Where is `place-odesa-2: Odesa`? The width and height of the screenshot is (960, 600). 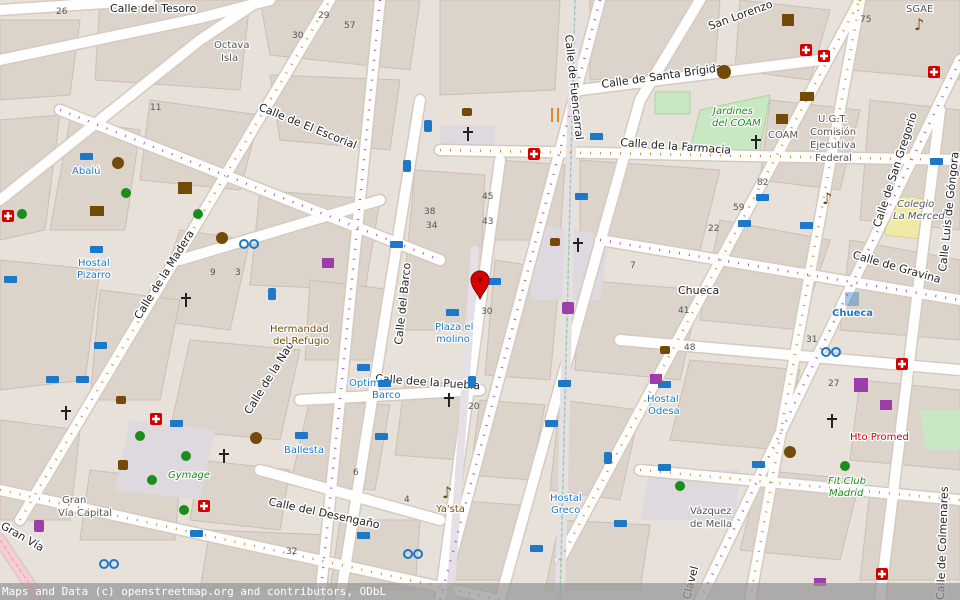
place-odesa-2: Odesa is located at coordinates (664, 411).